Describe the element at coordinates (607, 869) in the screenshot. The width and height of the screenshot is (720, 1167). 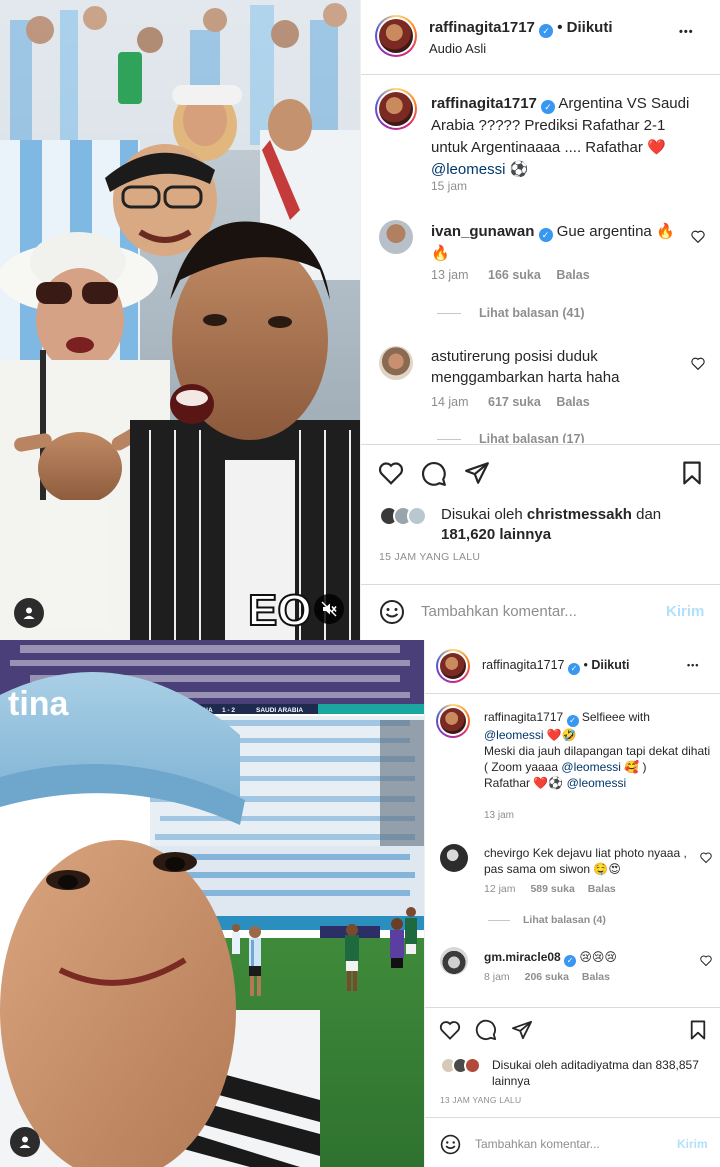
I see `comment-emoji: 🤤😍` at that location.